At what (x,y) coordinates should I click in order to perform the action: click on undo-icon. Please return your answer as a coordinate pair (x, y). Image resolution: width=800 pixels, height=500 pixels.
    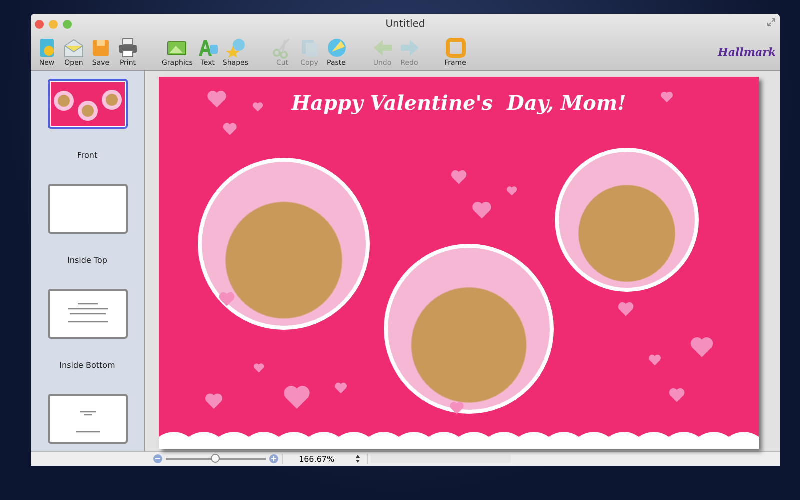
    Looking at the image, I should click on (383, 48).